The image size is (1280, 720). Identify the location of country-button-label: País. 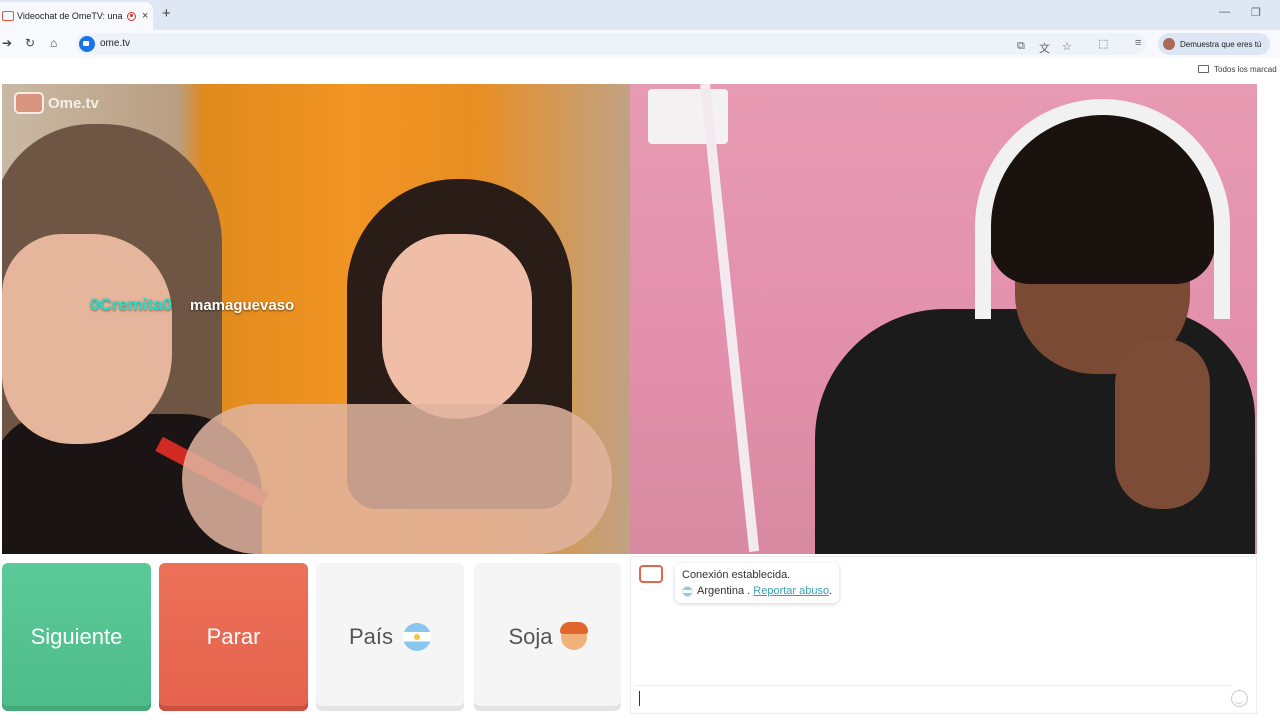
(371, 636).